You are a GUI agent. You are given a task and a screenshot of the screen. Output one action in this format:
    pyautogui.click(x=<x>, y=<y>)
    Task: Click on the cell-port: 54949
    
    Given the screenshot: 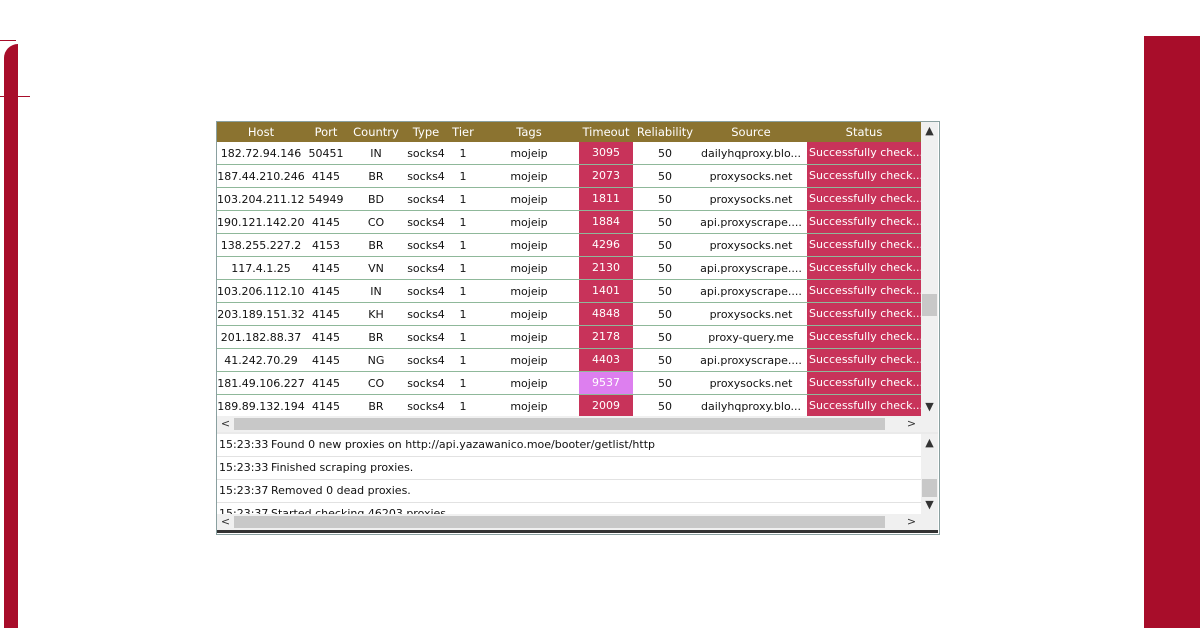 What is the action you would take?
    pyautogui.click(x=326, y=199)
    